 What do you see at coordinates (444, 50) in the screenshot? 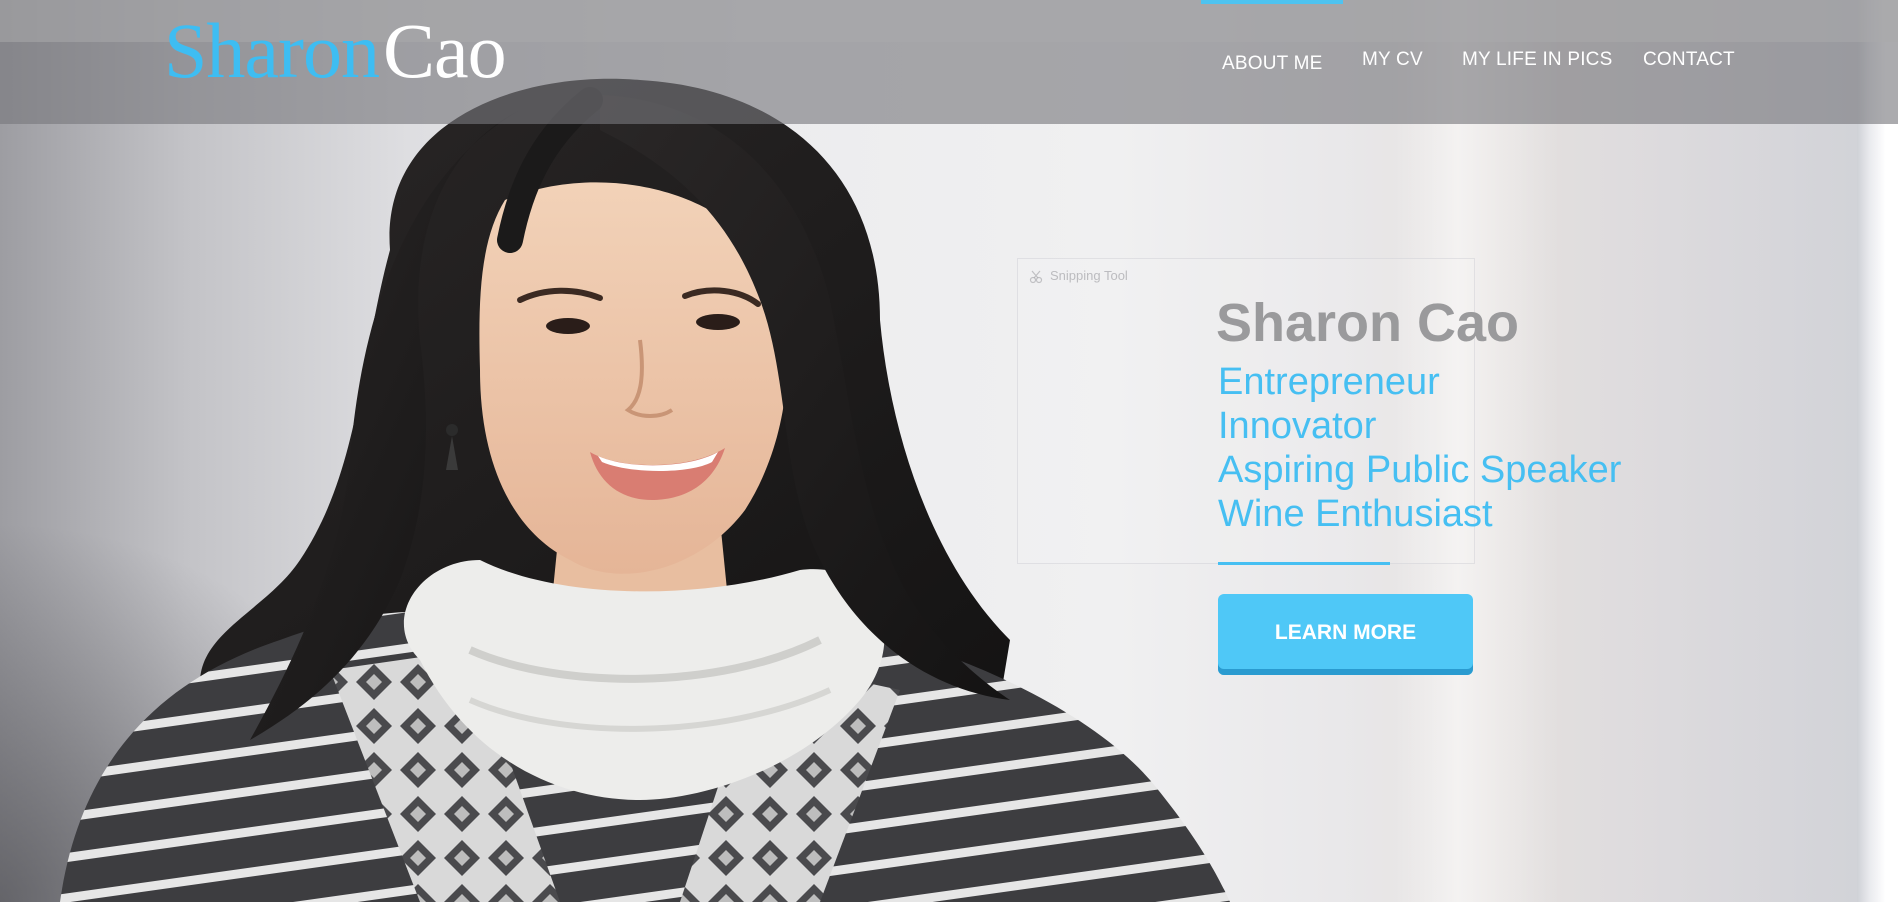
I see `logo-last-name: Cao` at bounding box center [444, 50].